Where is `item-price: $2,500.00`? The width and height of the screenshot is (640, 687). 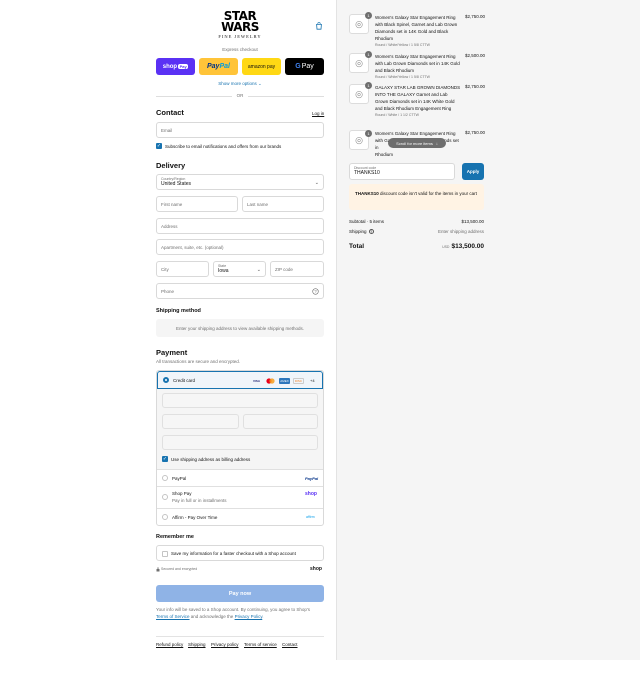 item-price: $2,500.00 is located at coordinates (474, 55).